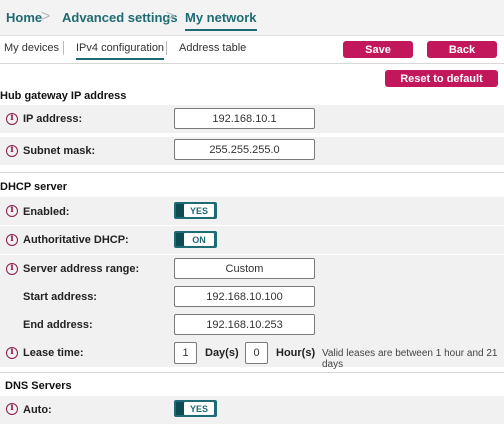  Describe the element at coordinates (53, 119) in the screenshot. I see `ip-address-label: IP address:` at that location.